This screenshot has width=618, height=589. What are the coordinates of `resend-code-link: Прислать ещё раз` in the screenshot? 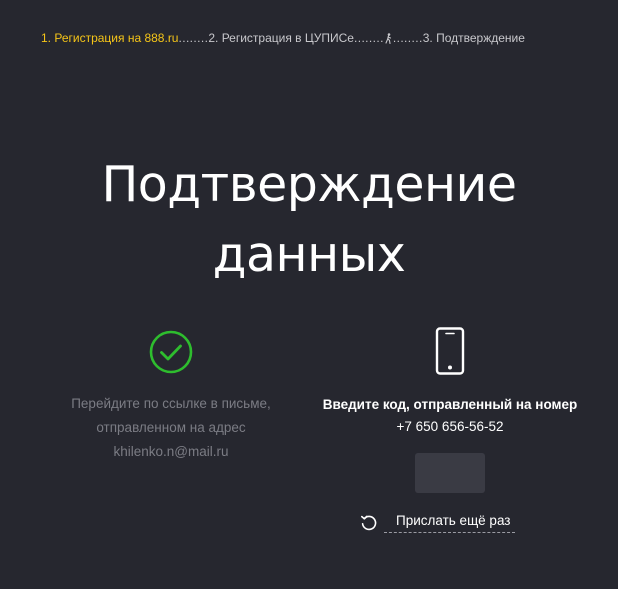 It's located at (437, 522).